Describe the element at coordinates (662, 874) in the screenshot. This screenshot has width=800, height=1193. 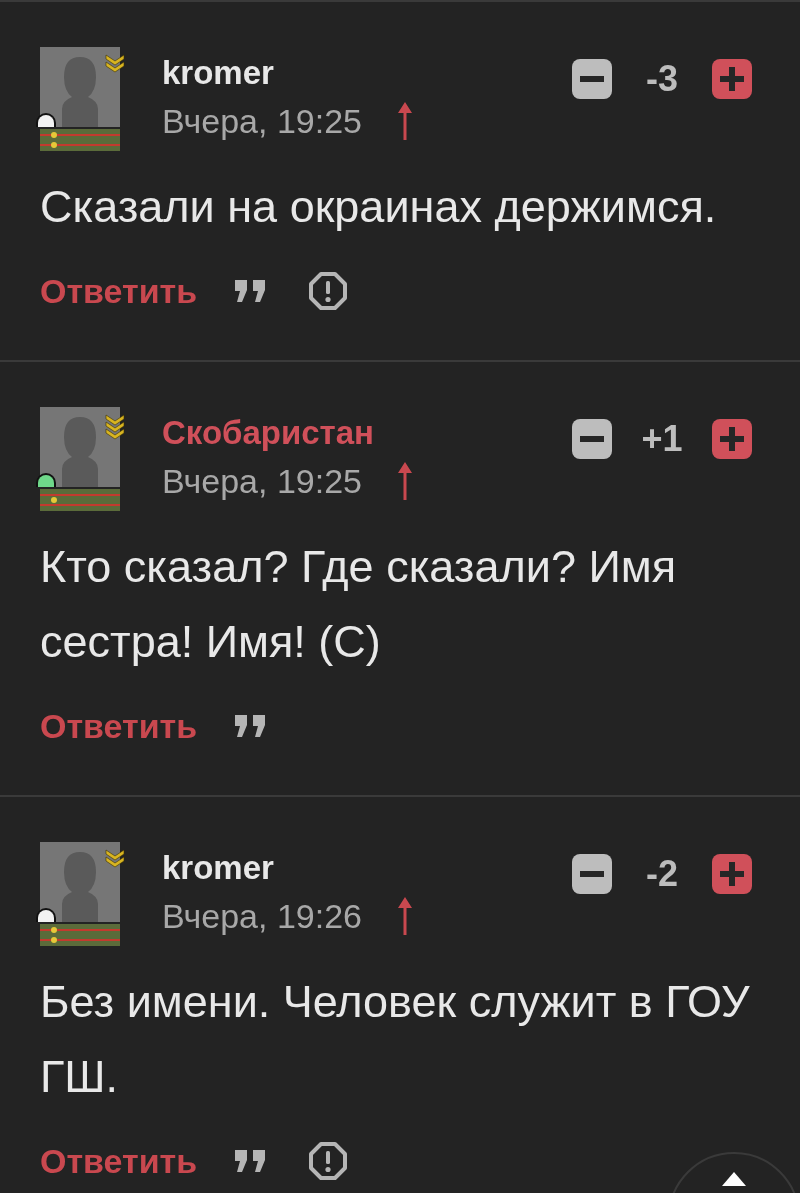
I see `comment-score: -2` at that location.